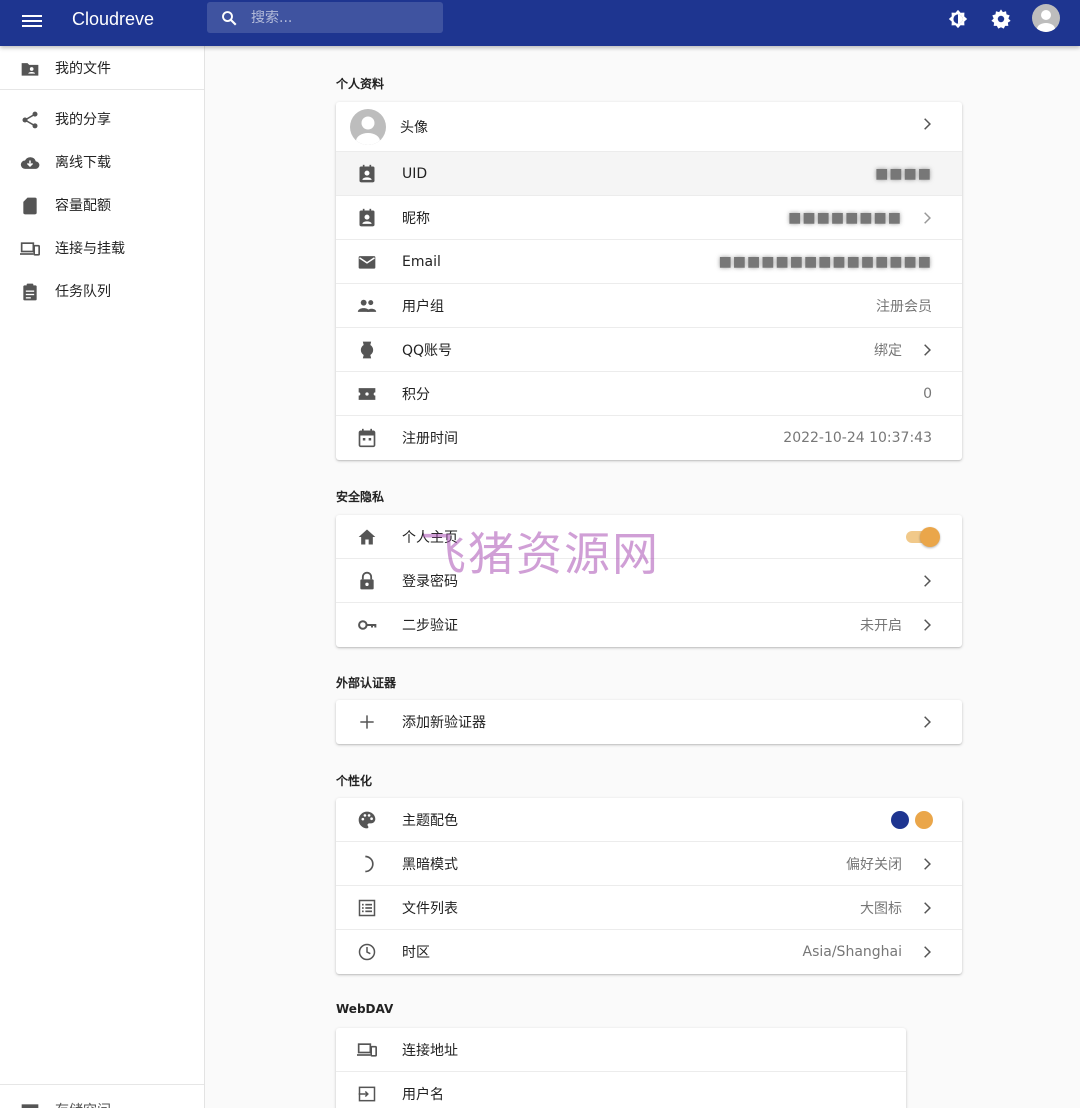  I want to click on homepage-row: 个人主页, so click(649, 537).